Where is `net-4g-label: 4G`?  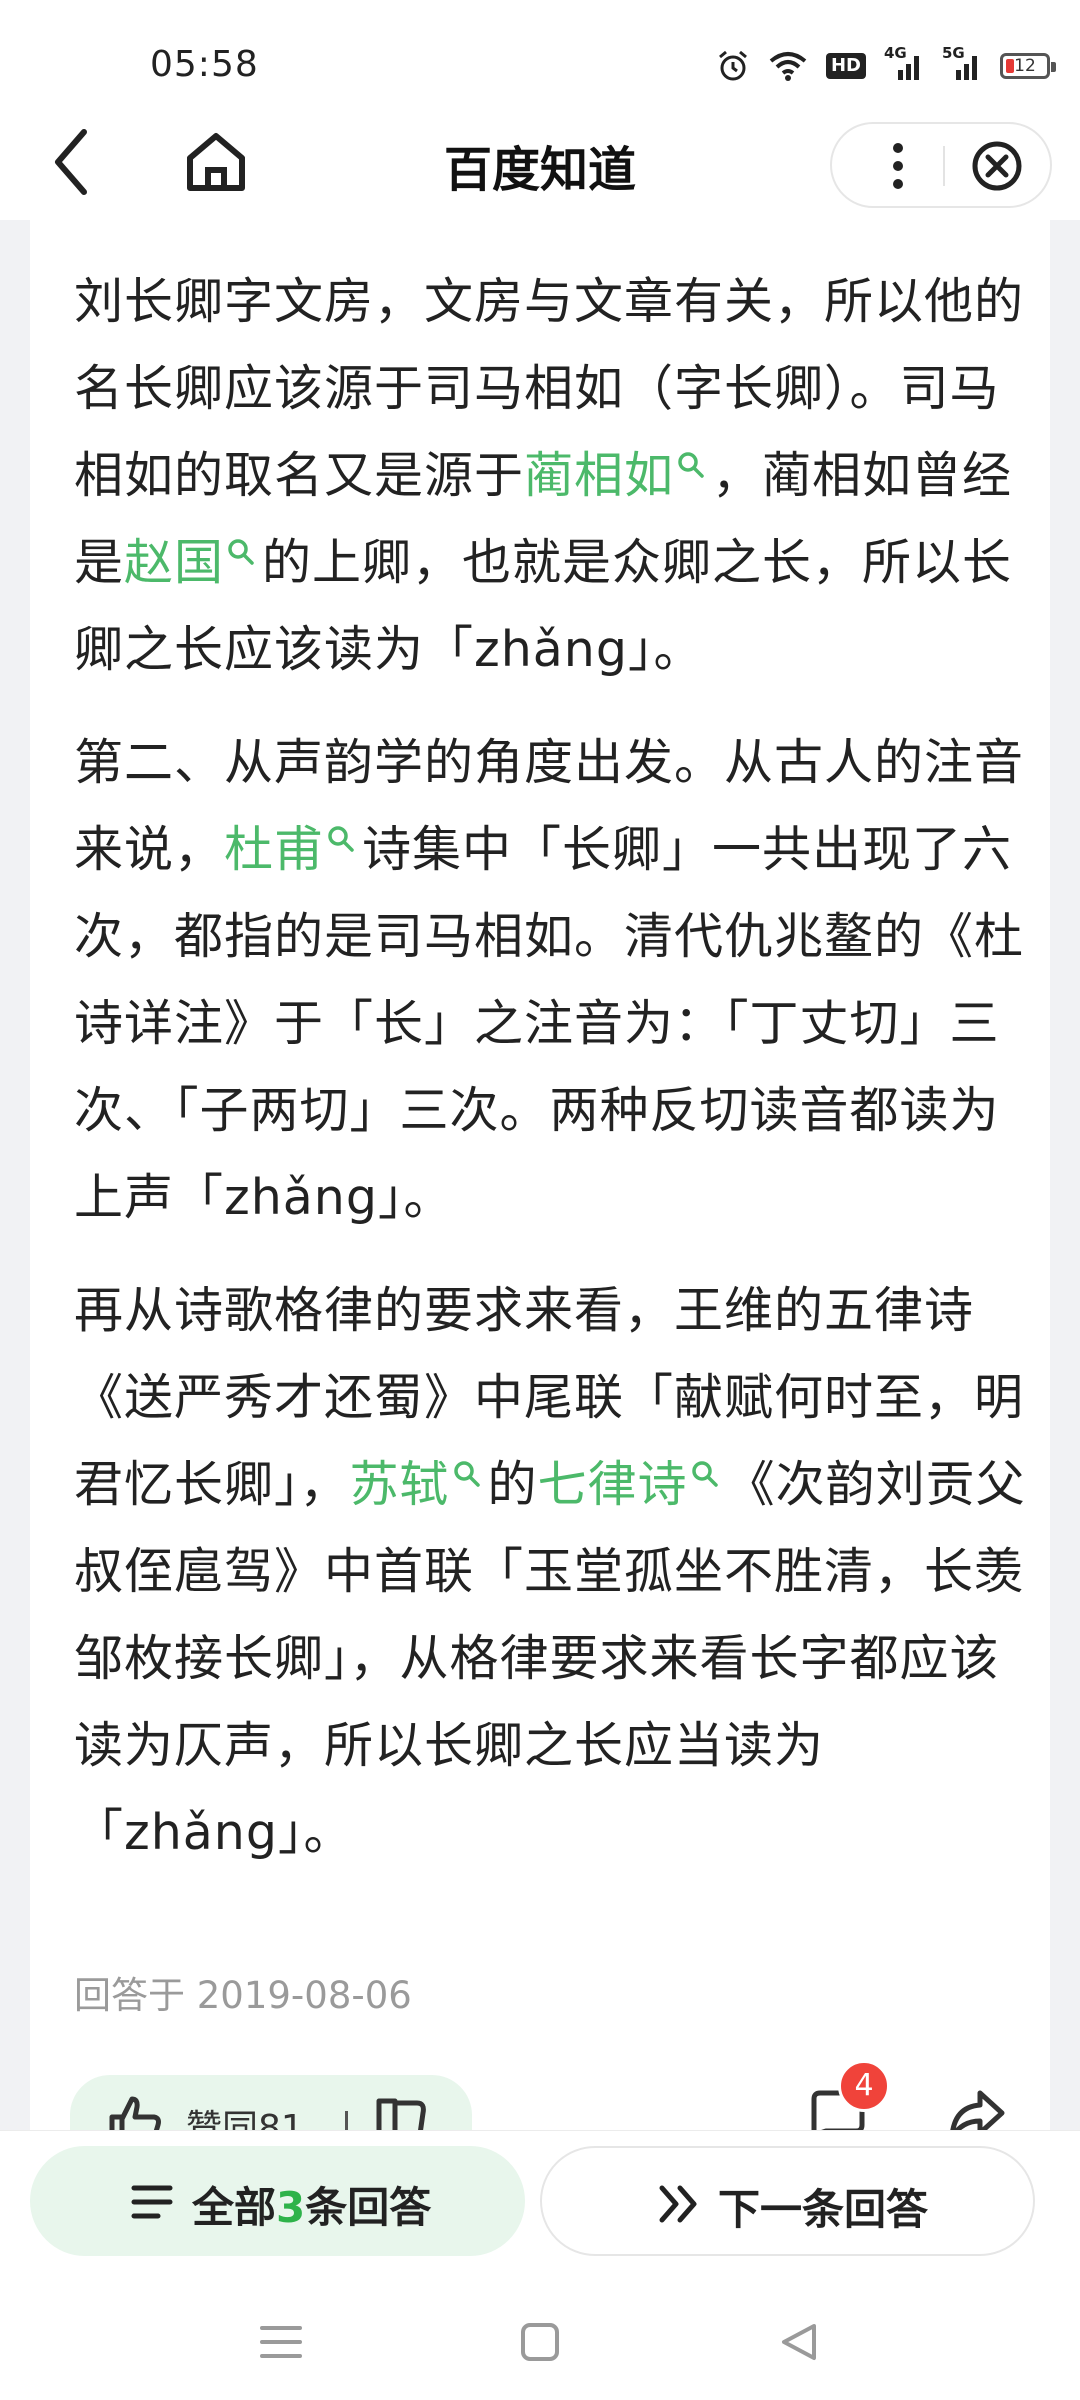 net-4g-label: 4G is located at coordinates (895, 53).